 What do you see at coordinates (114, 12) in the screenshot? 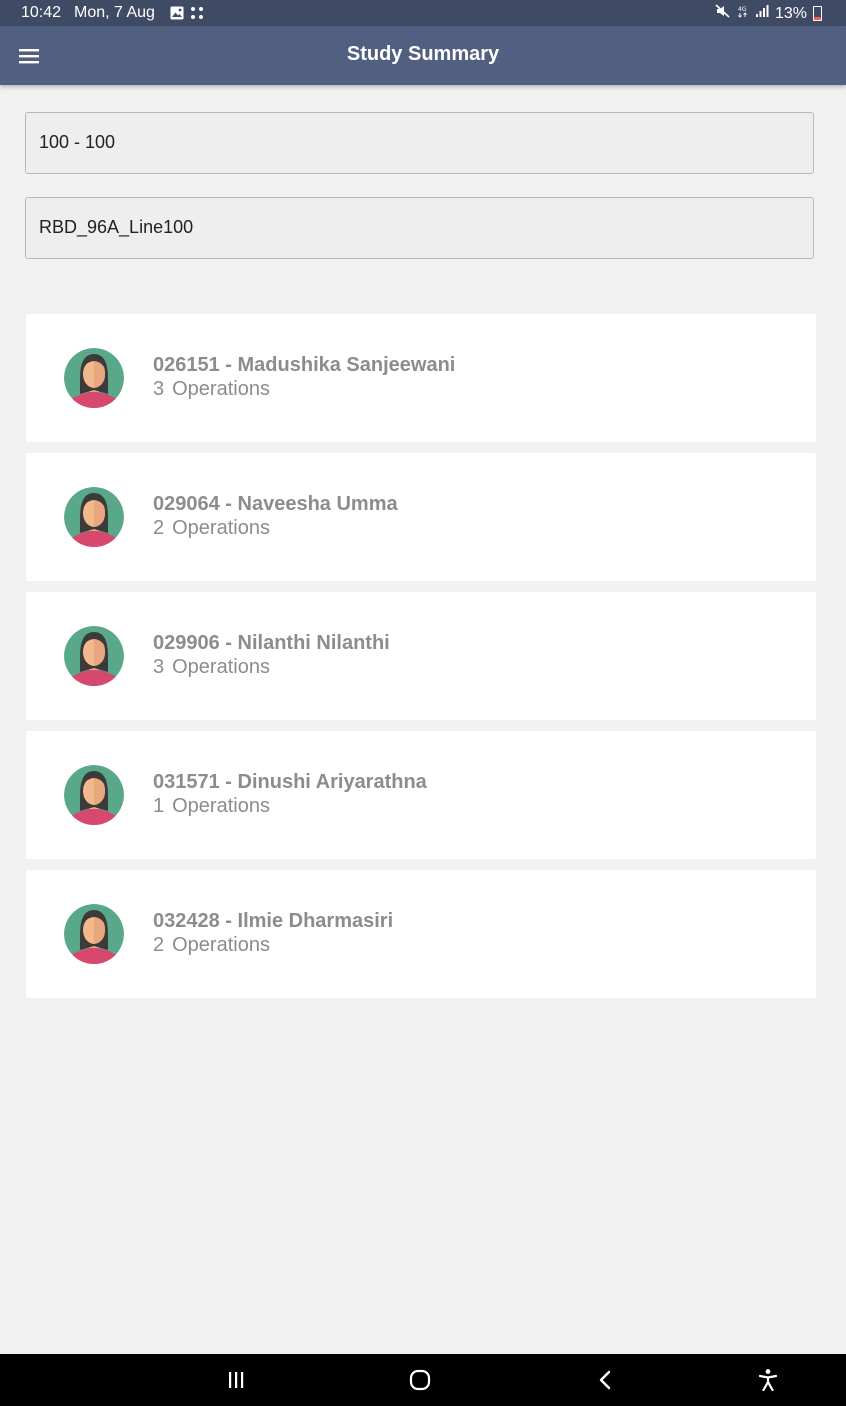
I see `status-date: Mon, 7 Aug` at bounding box center [114, 12].